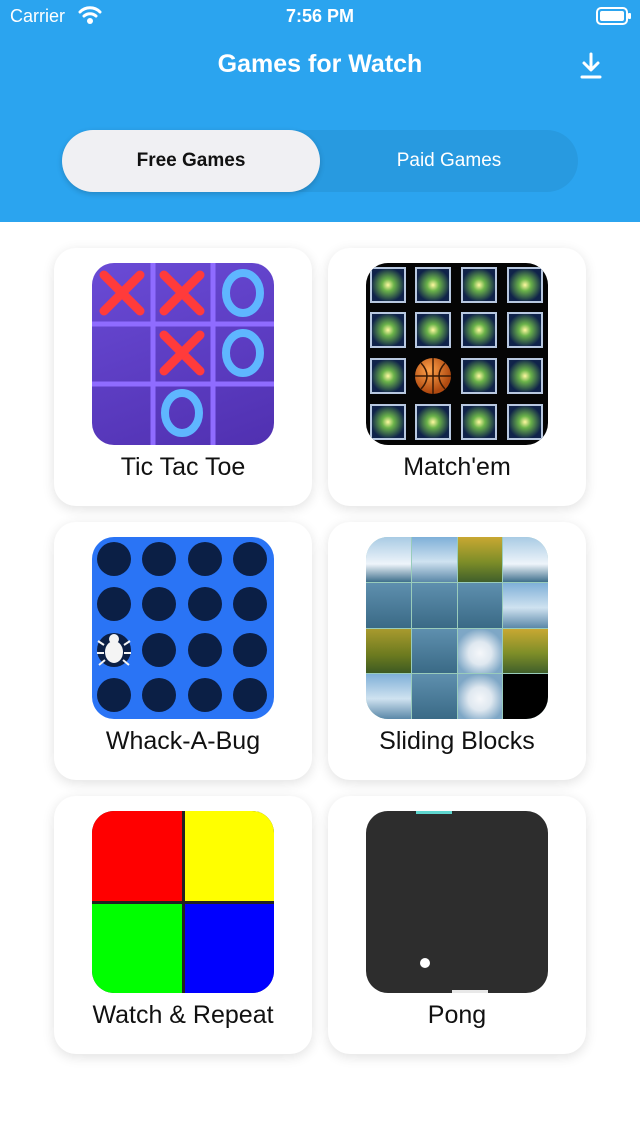 This screenshot has height=1138, width=640. What do you see at coordinates (457, 467) in the screenshot?
I see `game-title: Match'em` at bounding box center [457, 467].